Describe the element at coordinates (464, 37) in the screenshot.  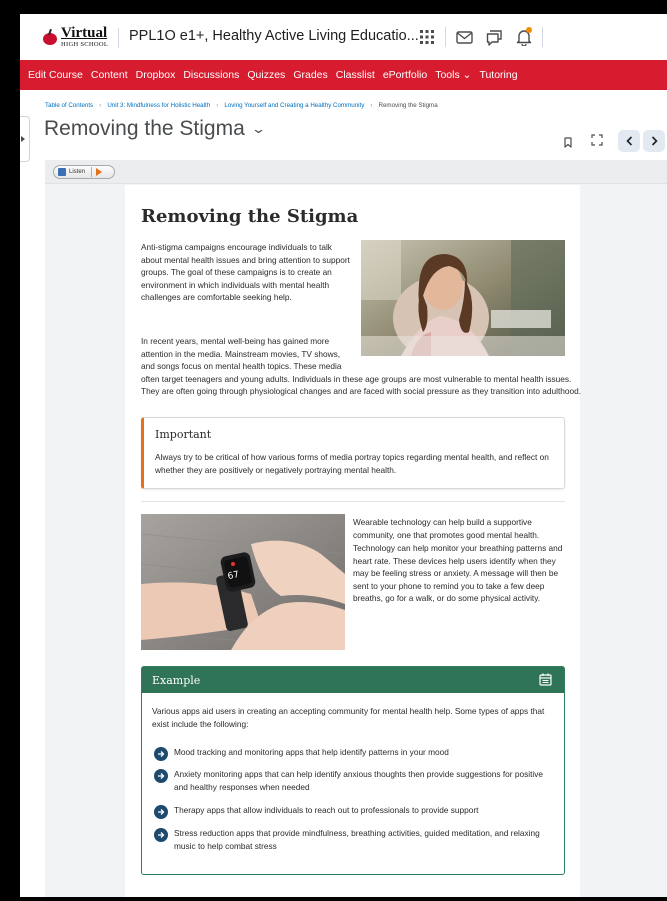
I see `mail-icon` at that location.